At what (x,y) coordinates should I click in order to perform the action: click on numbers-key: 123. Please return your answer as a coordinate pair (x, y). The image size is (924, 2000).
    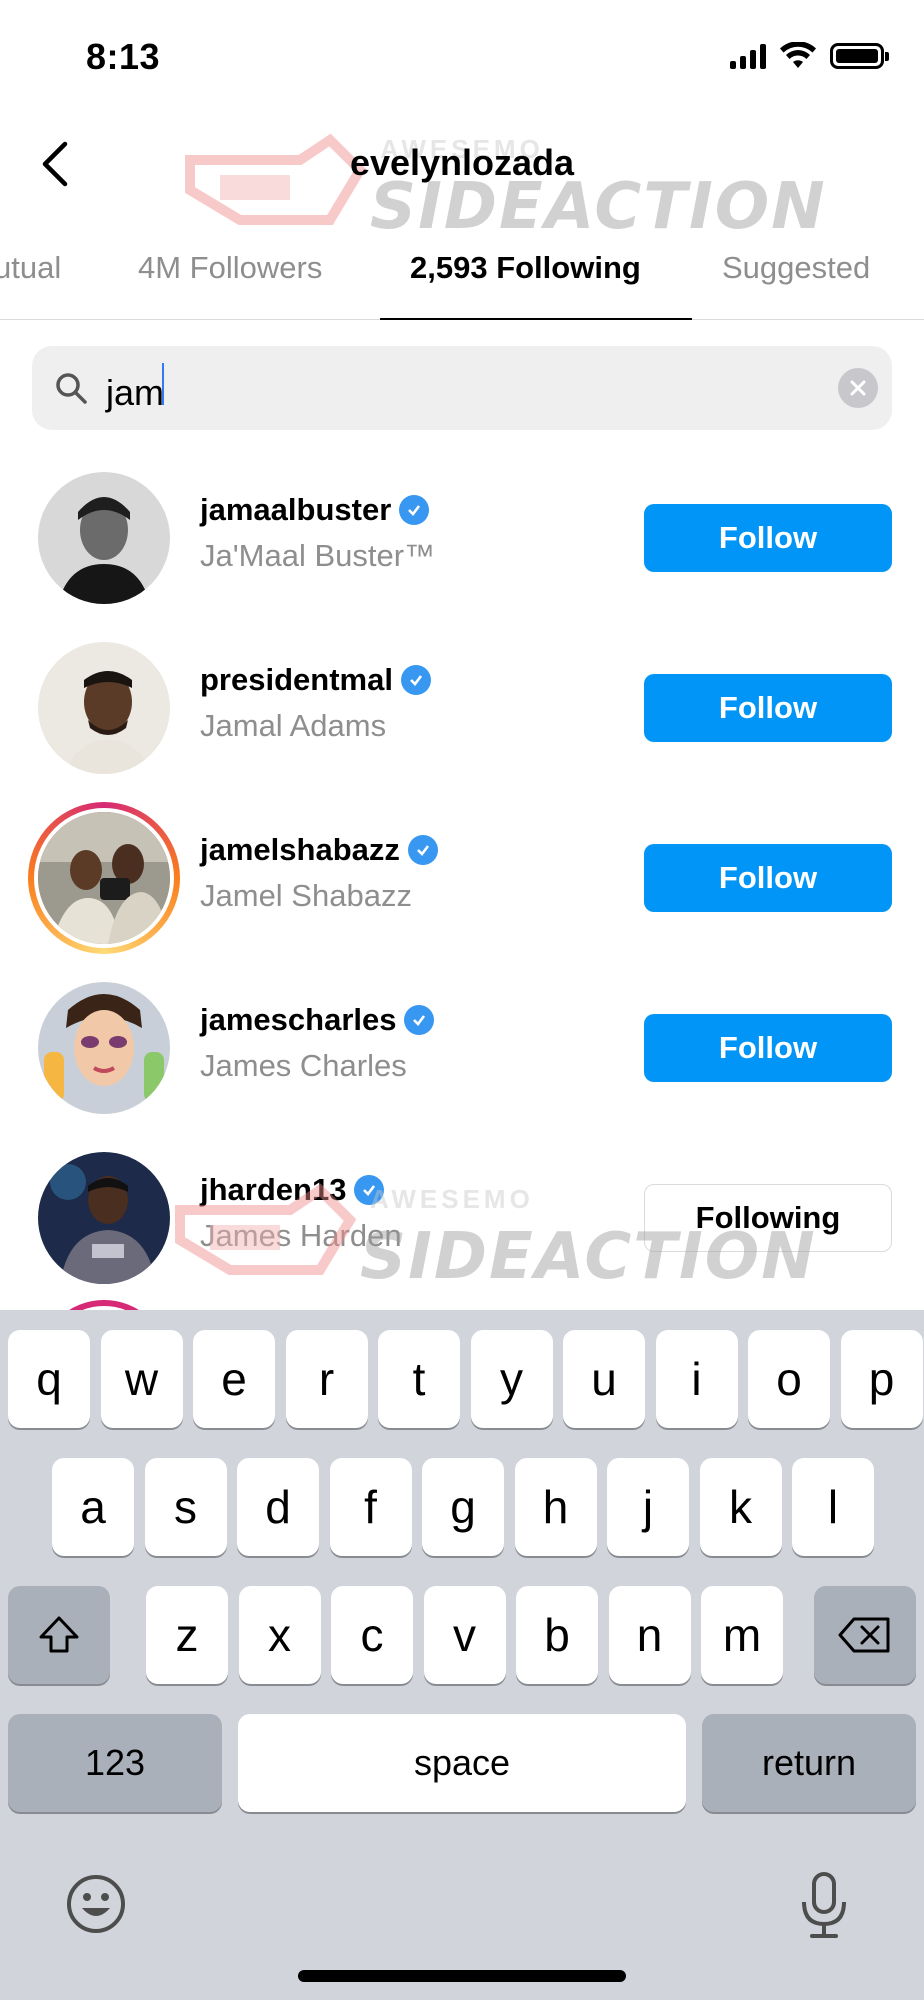
    Looking at the image, I should click on (115, 1763).